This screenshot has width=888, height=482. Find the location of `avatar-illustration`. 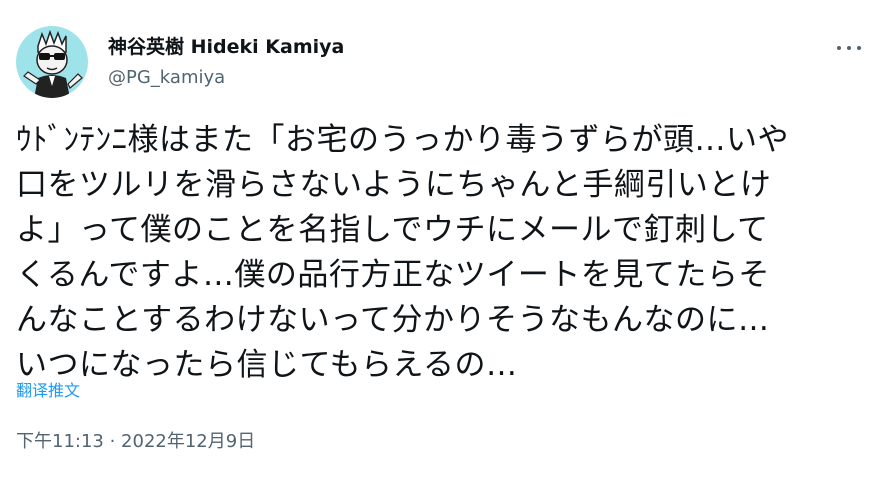

avatar-illustration is located at coordinates (53, 63).